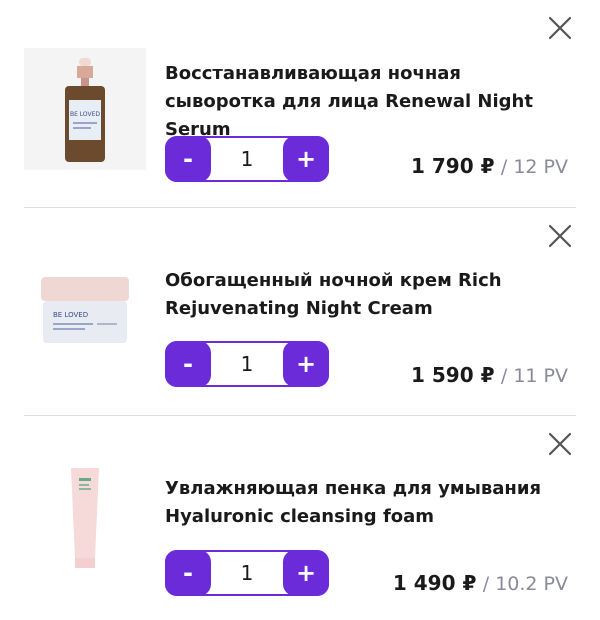 This screenshot has height=620, width=600. I want to click on price-block: 1 490 ₽ / 10.2 PV, so click(480, 583).